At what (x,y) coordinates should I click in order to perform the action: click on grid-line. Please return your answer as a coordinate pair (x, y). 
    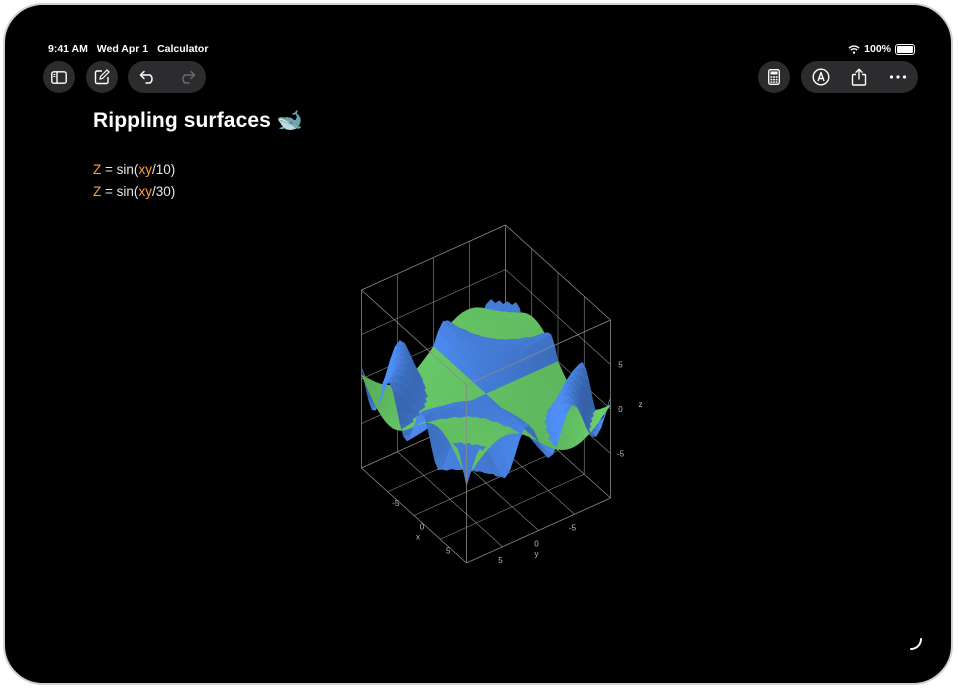
    Looking at the image, I should click on (512, 506).